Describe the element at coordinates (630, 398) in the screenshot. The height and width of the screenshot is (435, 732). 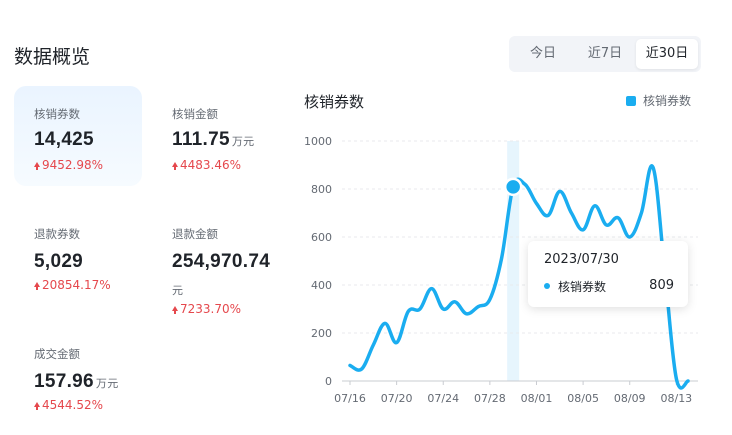
I see `x-tick-label: 08/09` at that location.